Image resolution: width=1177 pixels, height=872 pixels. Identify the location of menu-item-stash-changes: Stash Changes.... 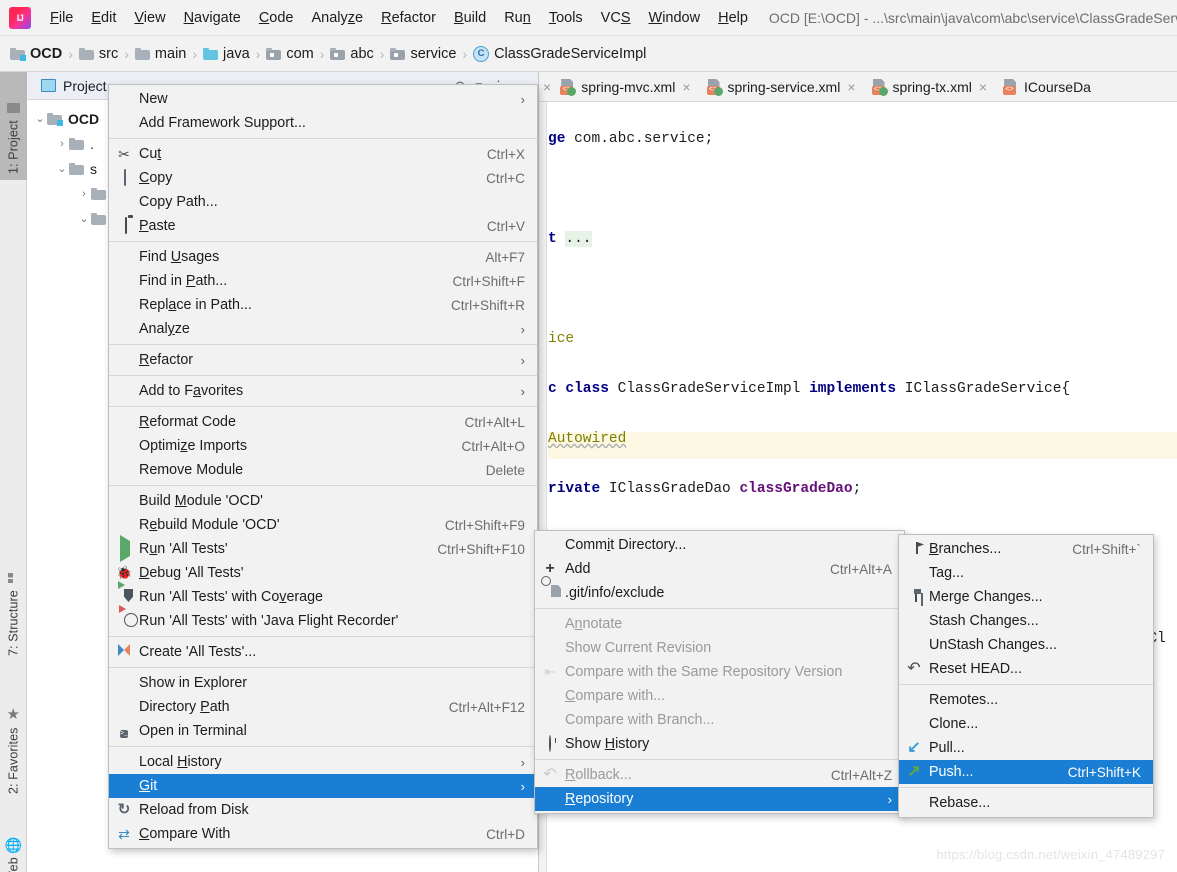
(1026, 621).